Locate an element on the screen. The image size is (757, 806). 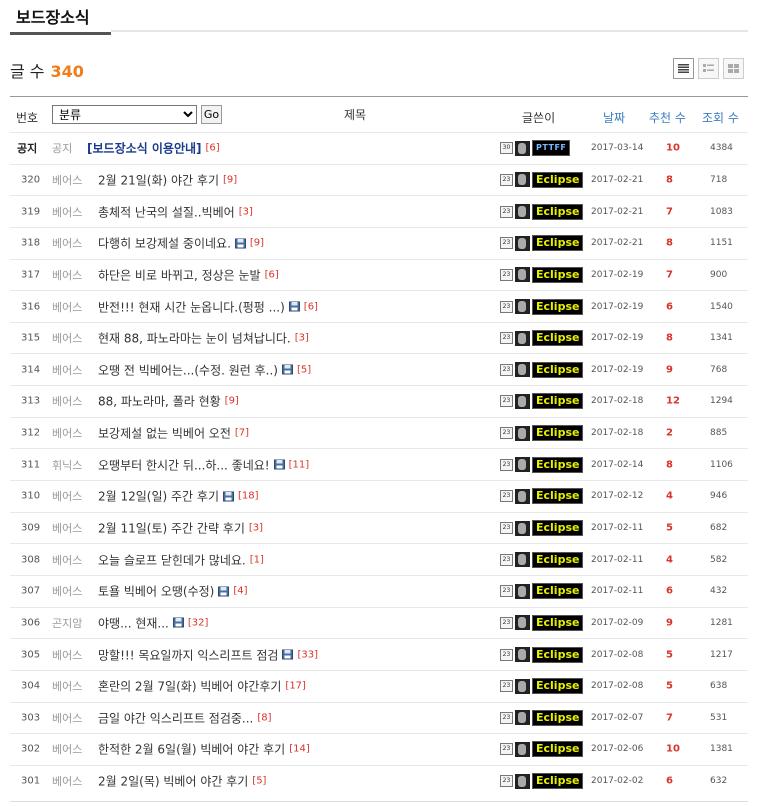
post-title-link: 오땡부터 한시간 뒤...하... 좋네요! is located at coordinates (184, 464).